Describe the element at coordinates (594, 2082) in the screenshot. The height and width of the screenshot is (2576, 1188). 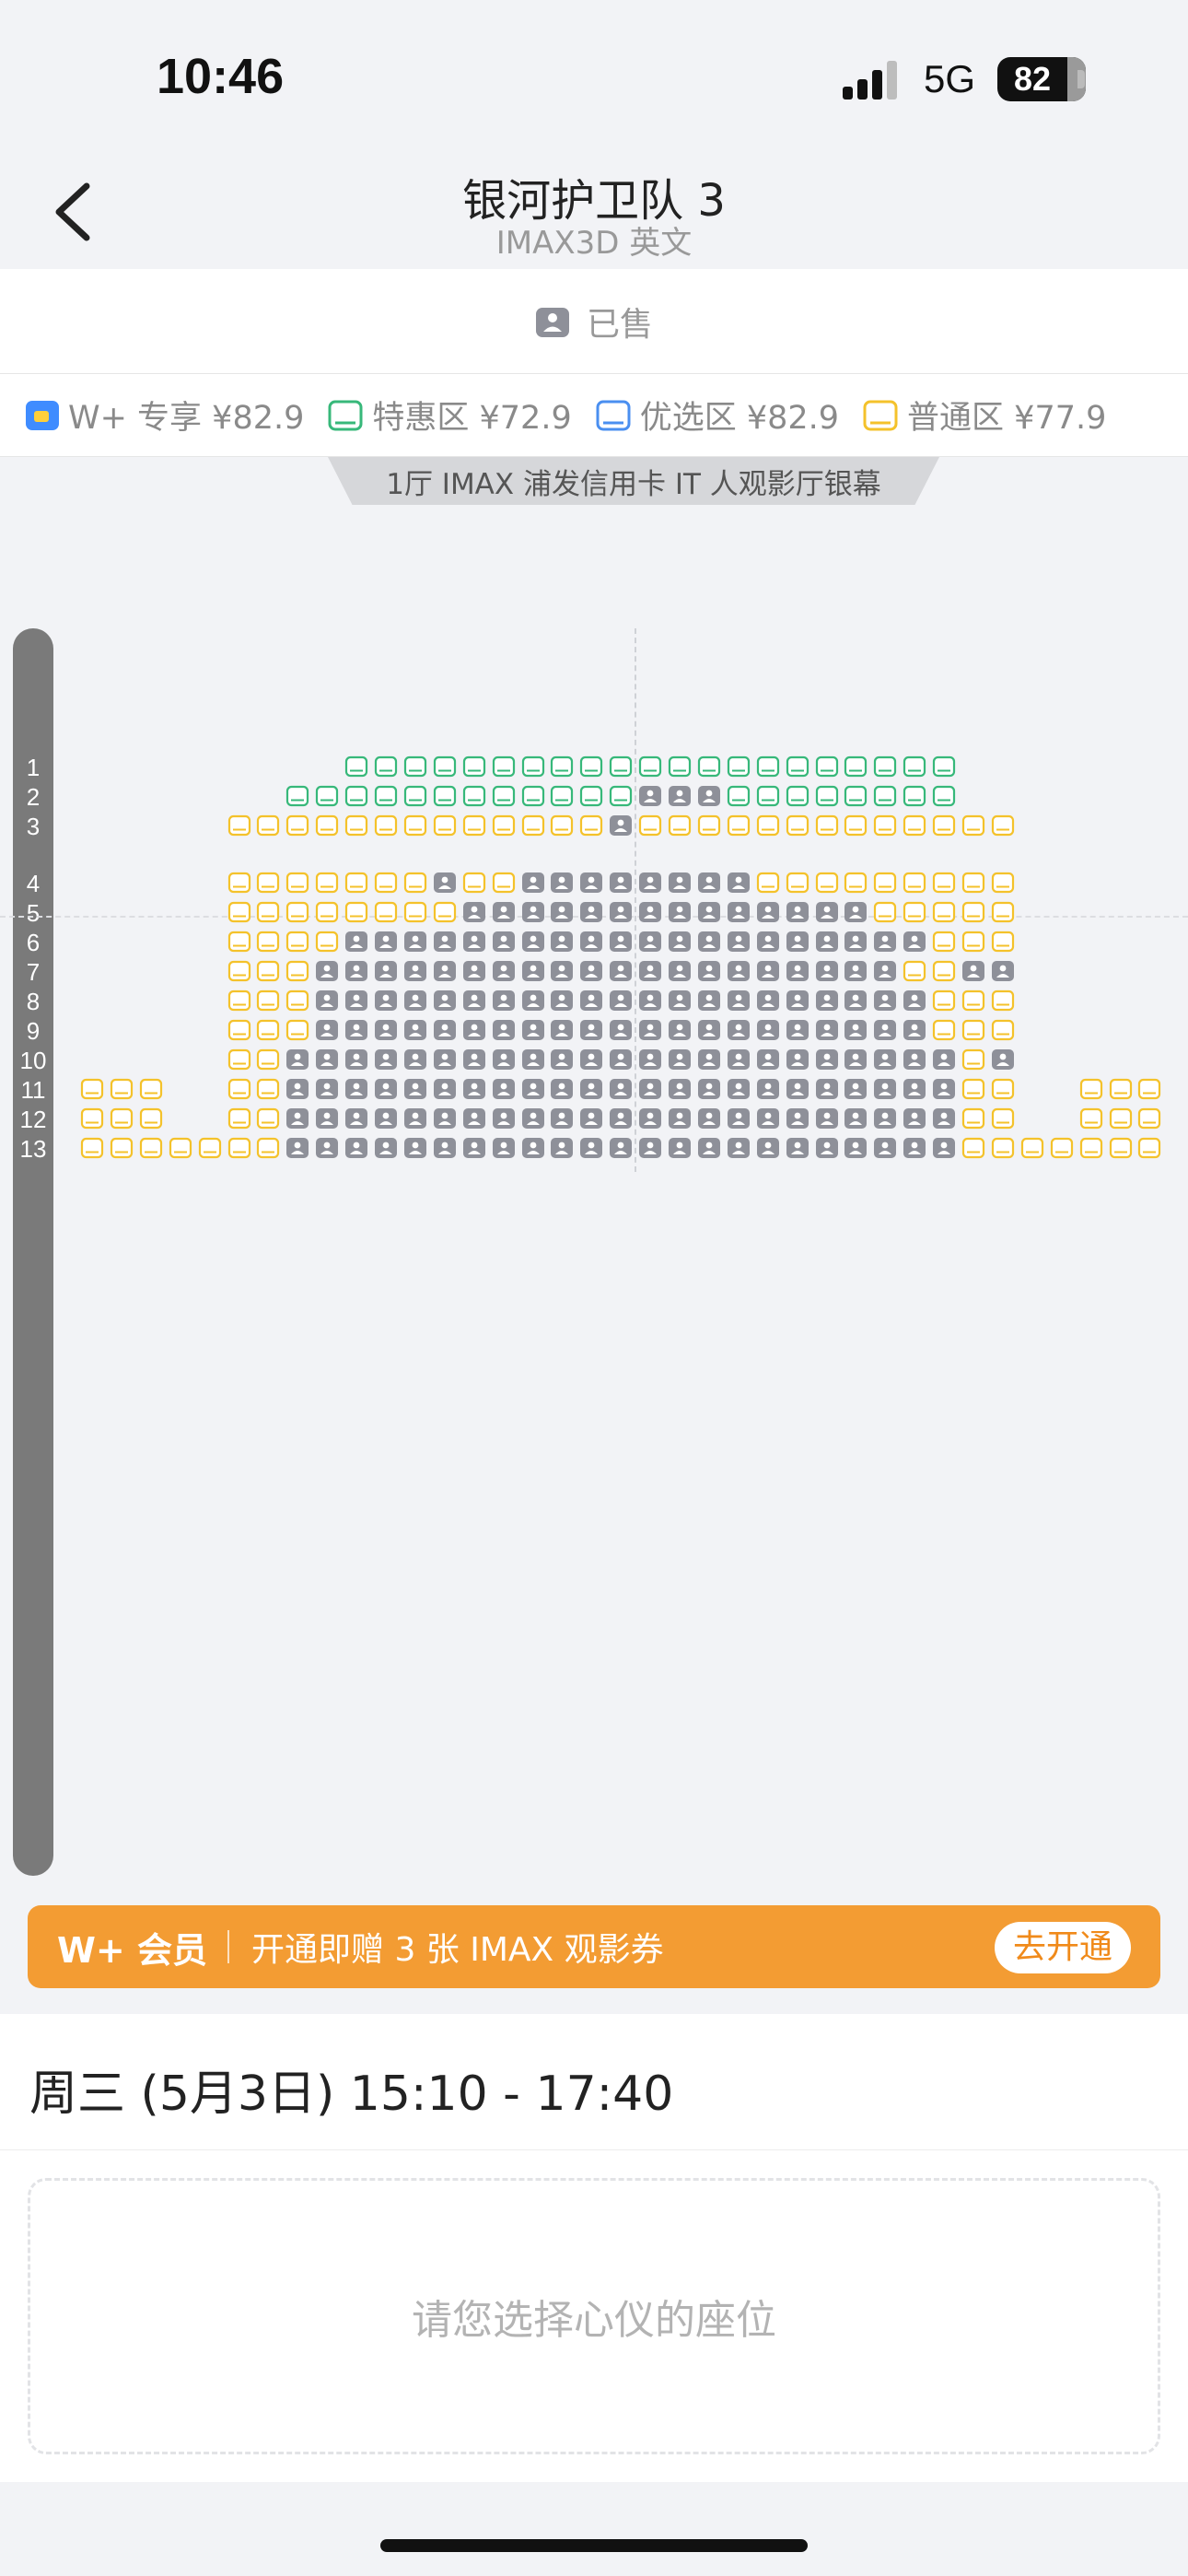
I see `showtime-row: 周三 (5月3日) 15:10 - 17:40` at that location.